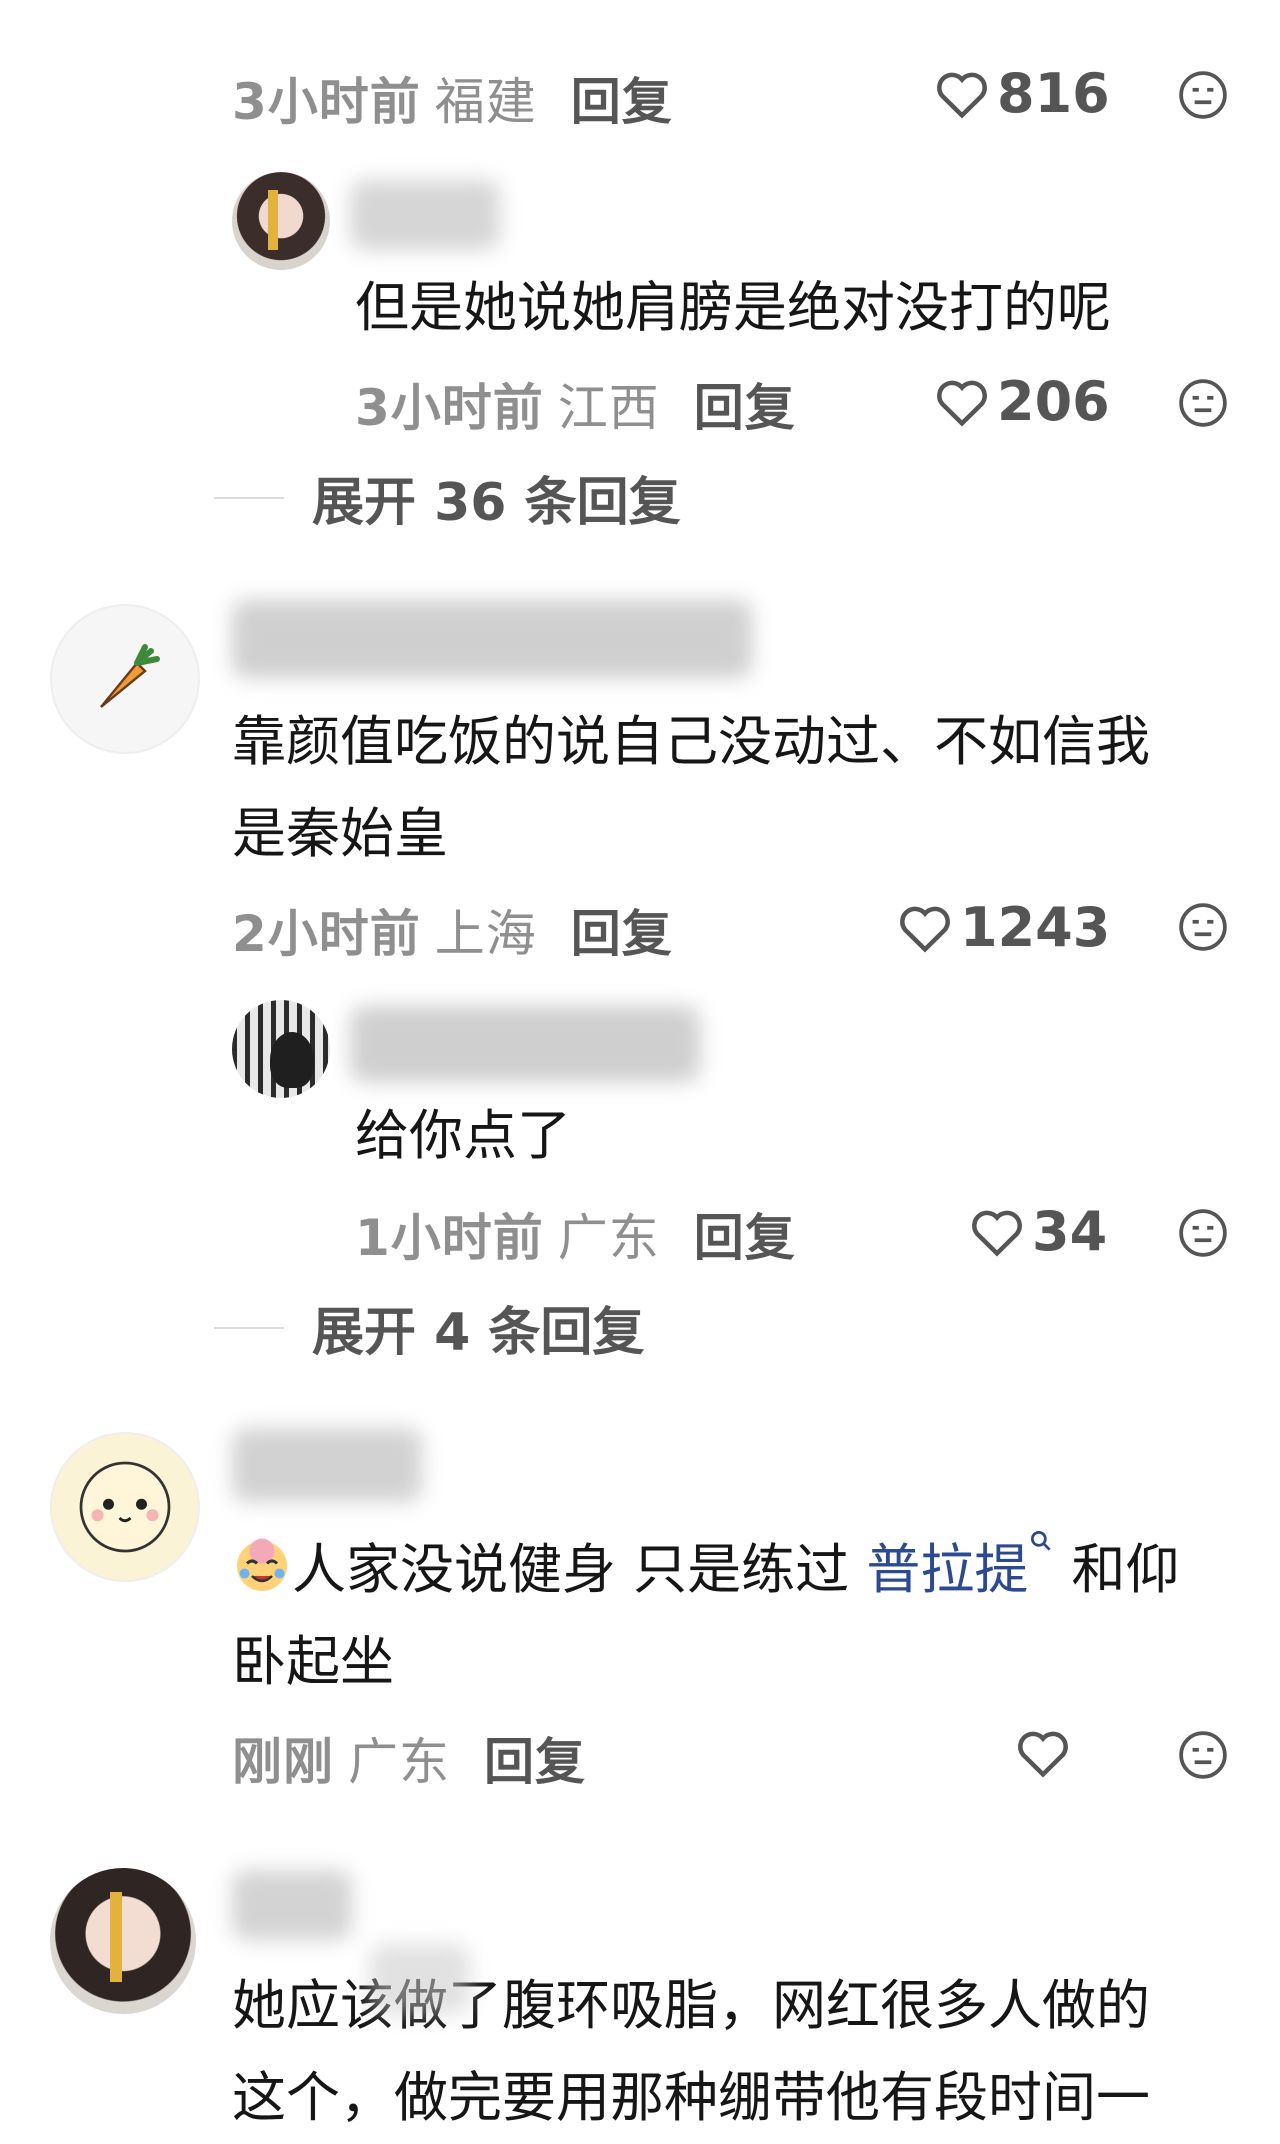 Image resolution: width=1280 pixels, height=2144 pixels. I want to click on comment-text: 靠颜值吃饭的说自己没动过、不如信我 是秦始皇, so click(732, 788).